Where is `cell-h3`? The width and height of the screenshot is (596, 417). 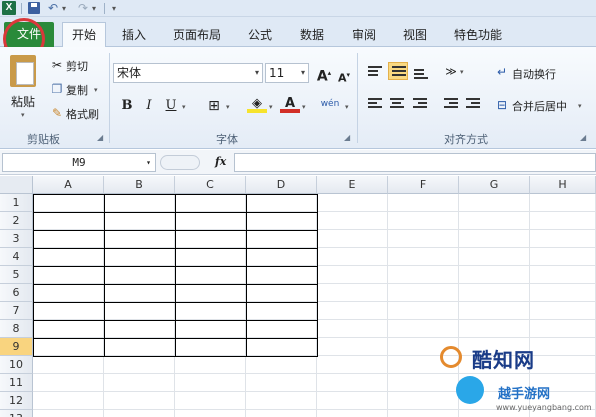 cell-h3 is located at coordinates (563, 239).